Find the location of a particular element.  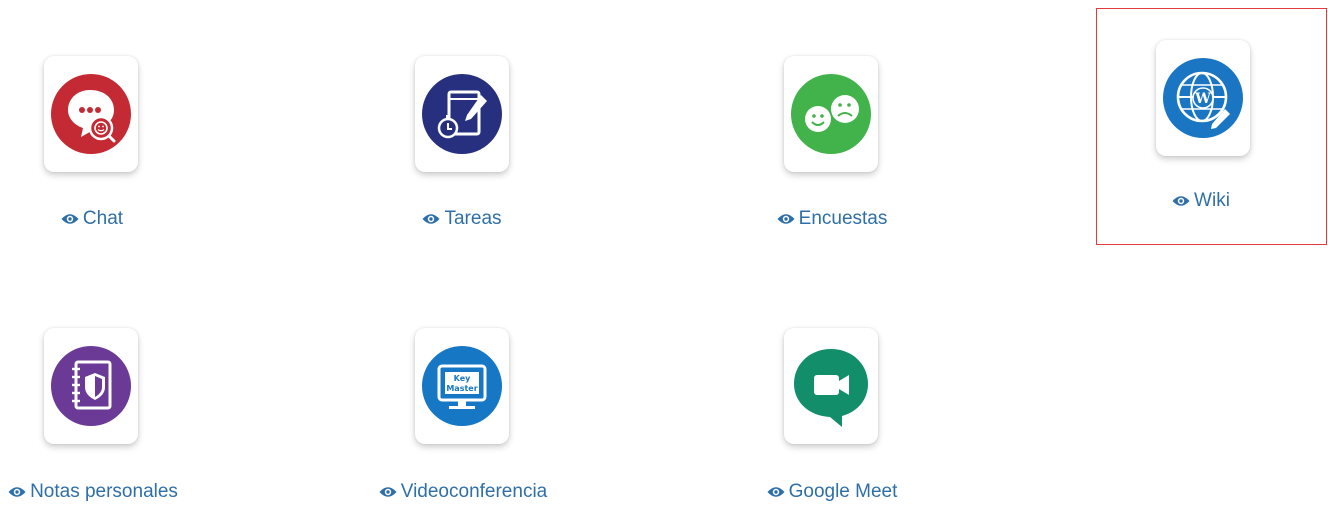

tool-link-wiki: Wiki is located at coordinates (1201, 201).